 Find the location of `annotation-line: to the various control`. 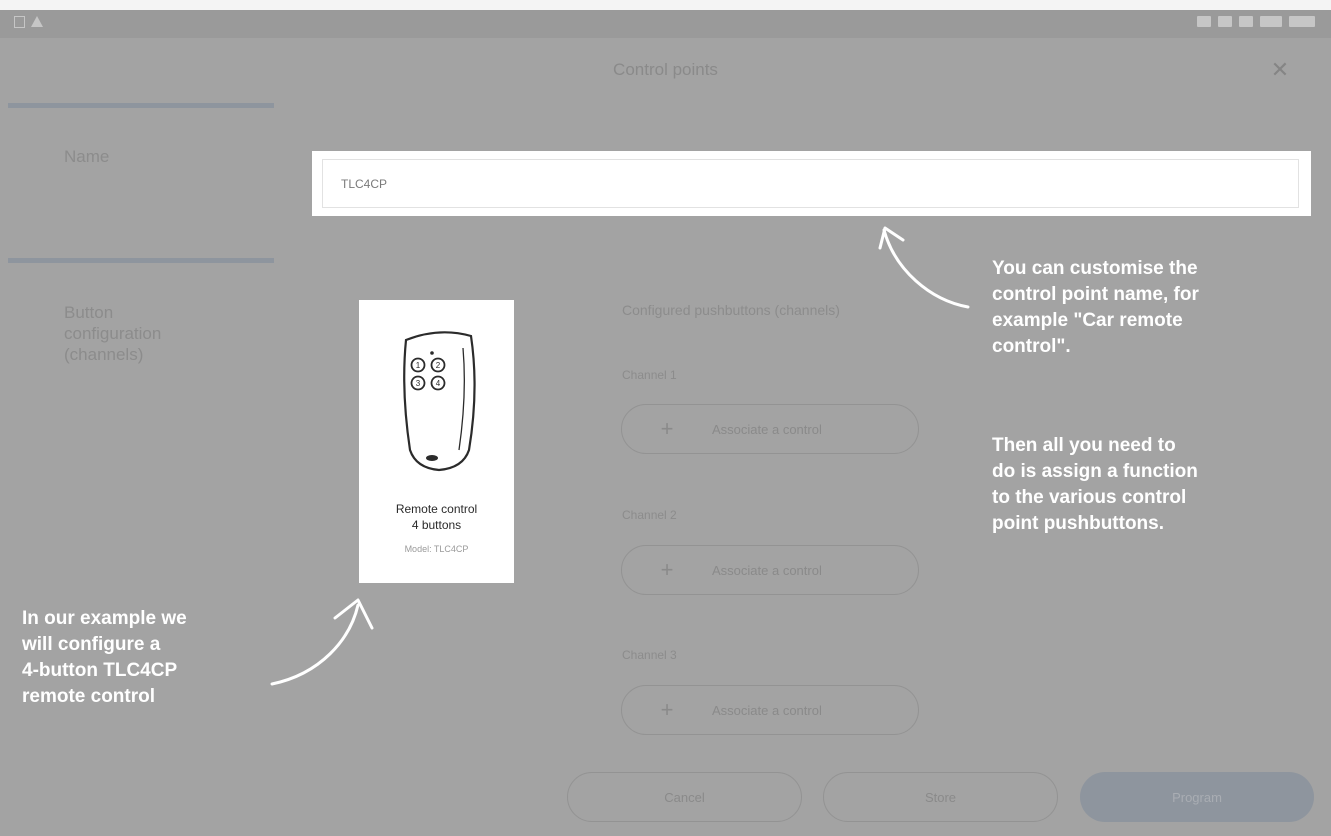

annotation-line: to the various control is located at coordinates (1089, 497).